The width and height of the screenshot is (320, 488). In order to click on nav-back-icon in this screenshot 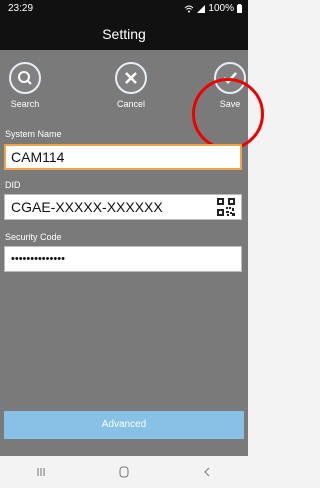, I will do `click(206, 472)`.